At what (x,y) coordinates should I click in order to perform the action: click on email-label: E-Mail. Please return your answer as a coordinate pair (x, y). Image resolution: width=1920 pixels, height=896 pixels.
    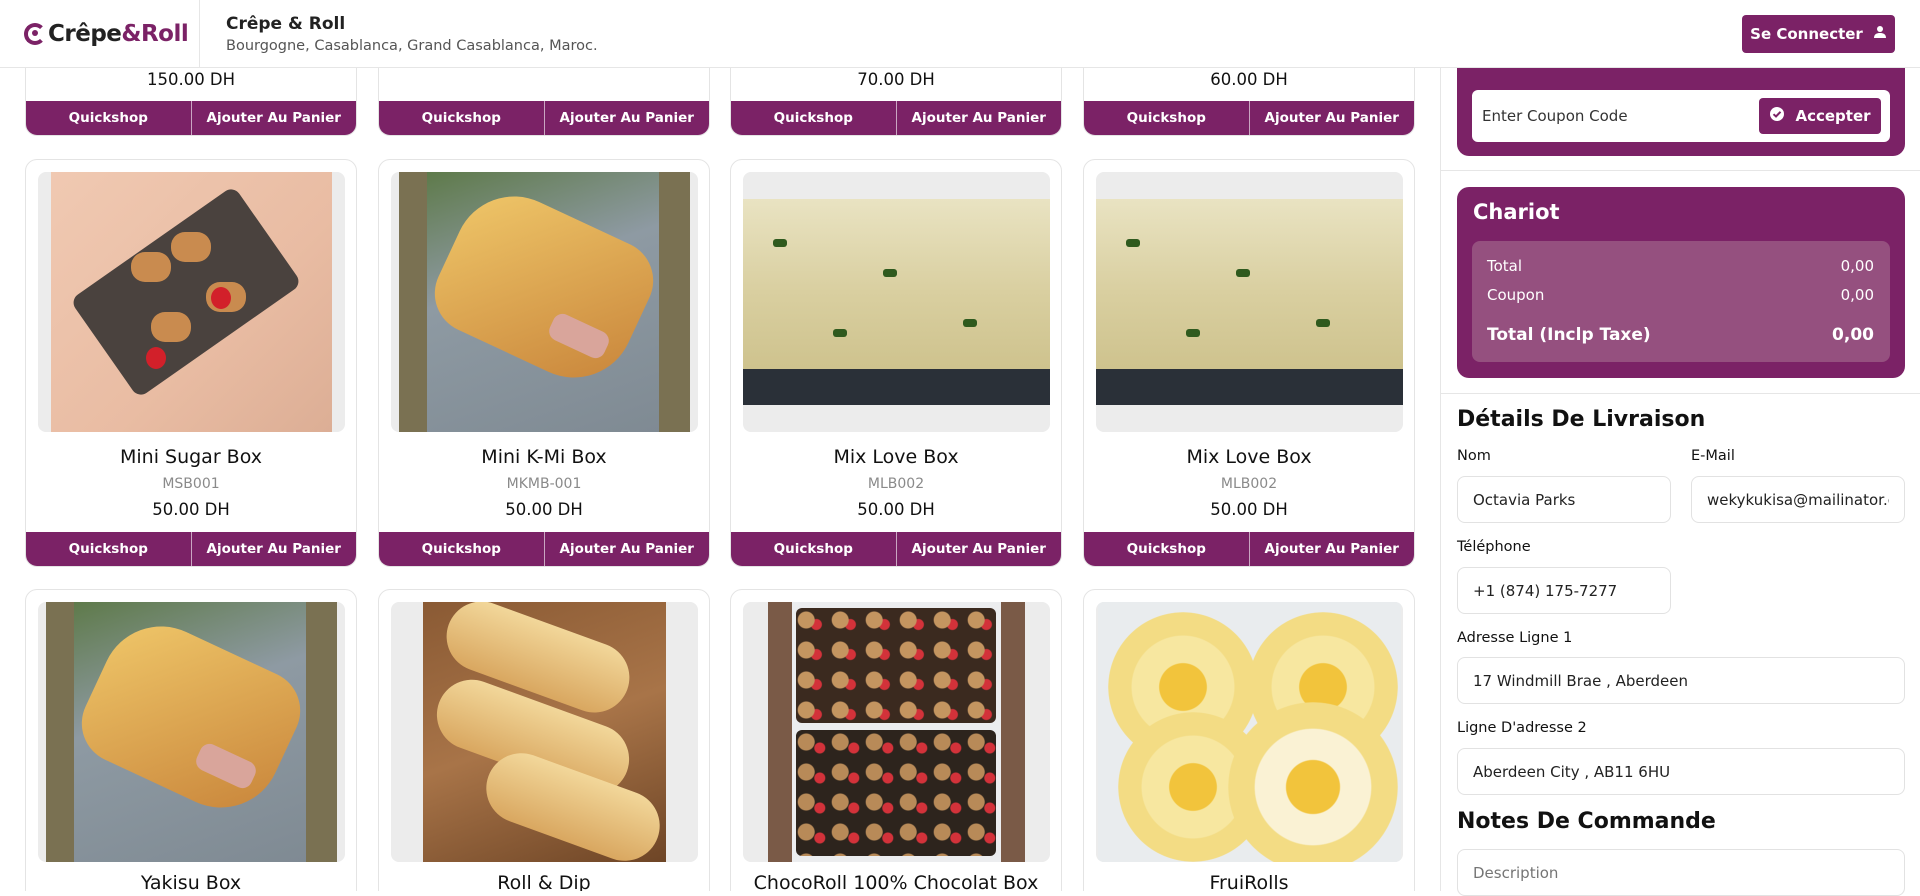
    Looking at the image, I should click on (1713, 456).